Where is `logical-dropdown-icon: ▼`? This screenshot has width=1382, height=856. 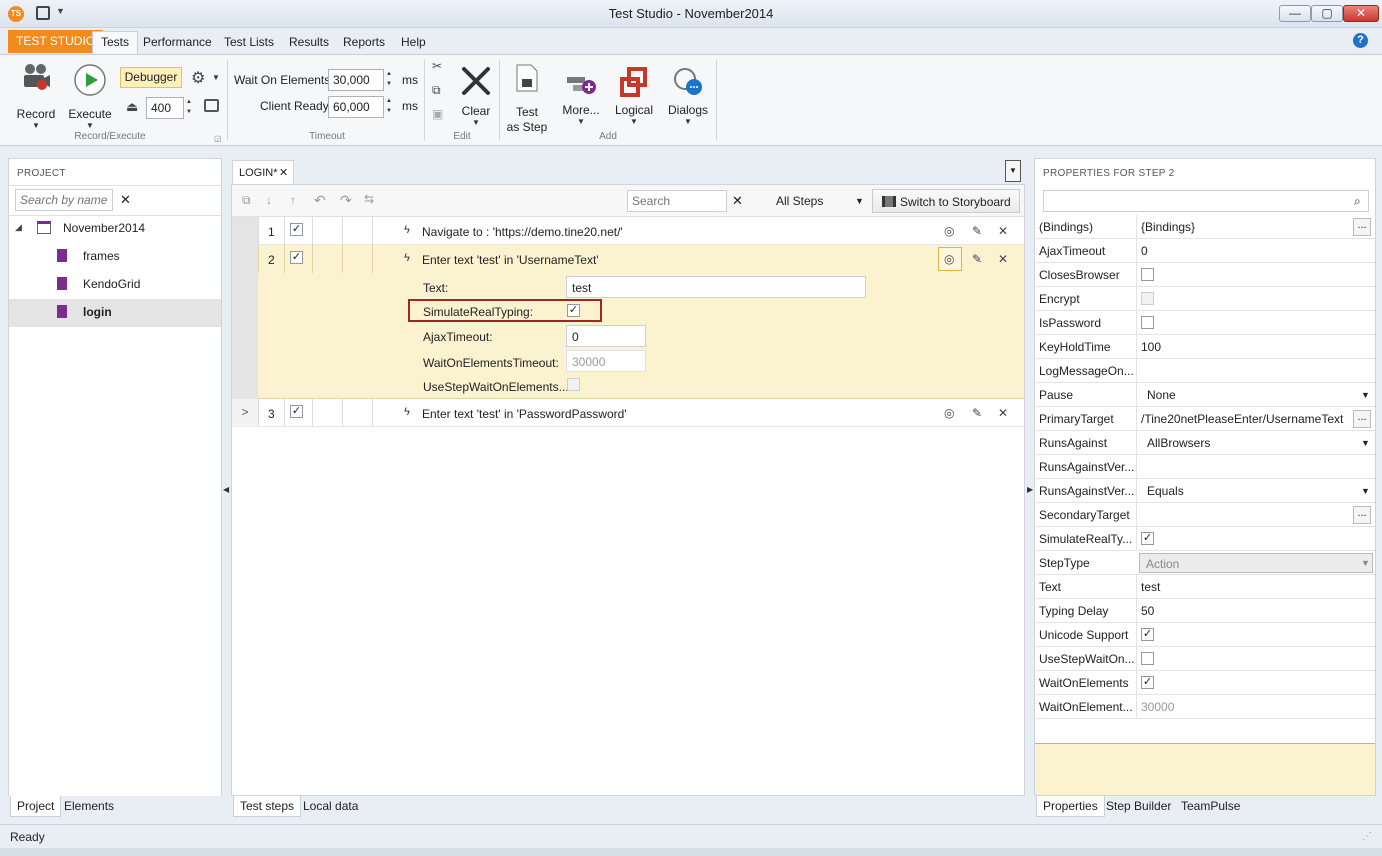 logical-dropdown-icon: ▼ is located at coordinates (634, 121).